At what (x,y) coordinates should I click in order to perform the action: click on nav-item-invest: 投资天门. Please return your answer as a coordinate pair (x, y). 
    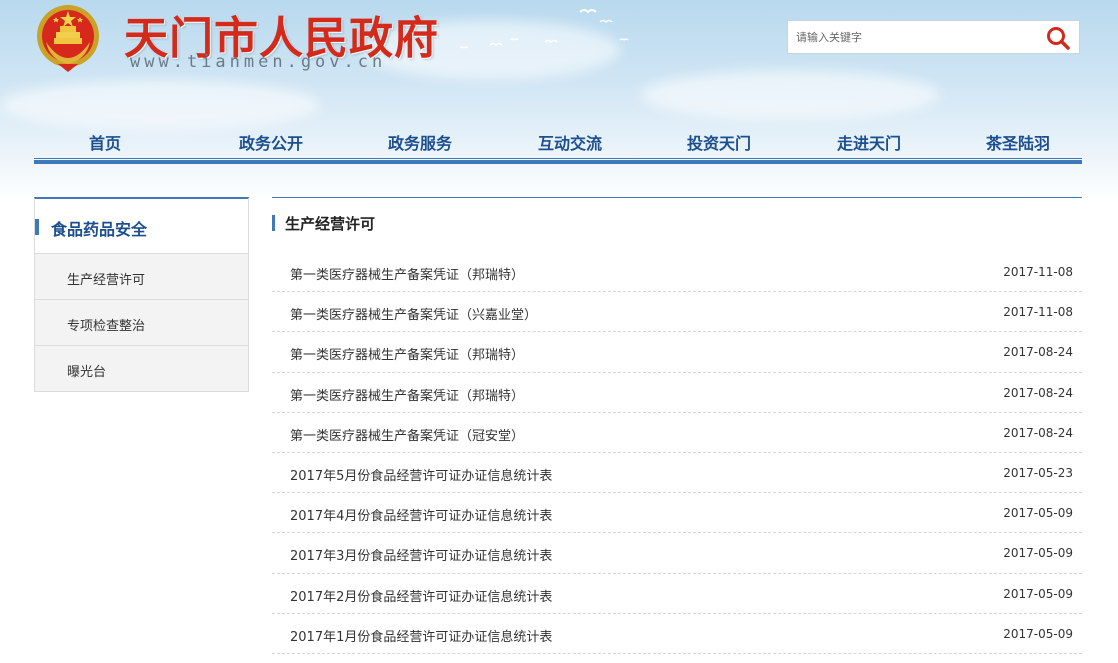
    Looking at the image, I should click on (719, 142).